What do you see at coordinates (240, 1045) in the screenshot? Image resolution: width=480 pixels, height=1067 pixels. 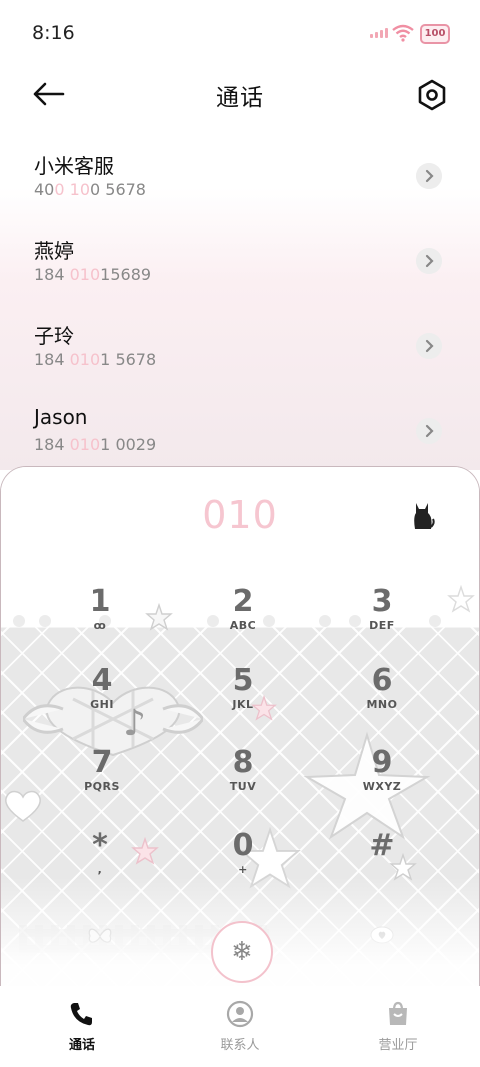 I see `nav-label: 联系人` at bounding box center [240, 1045].